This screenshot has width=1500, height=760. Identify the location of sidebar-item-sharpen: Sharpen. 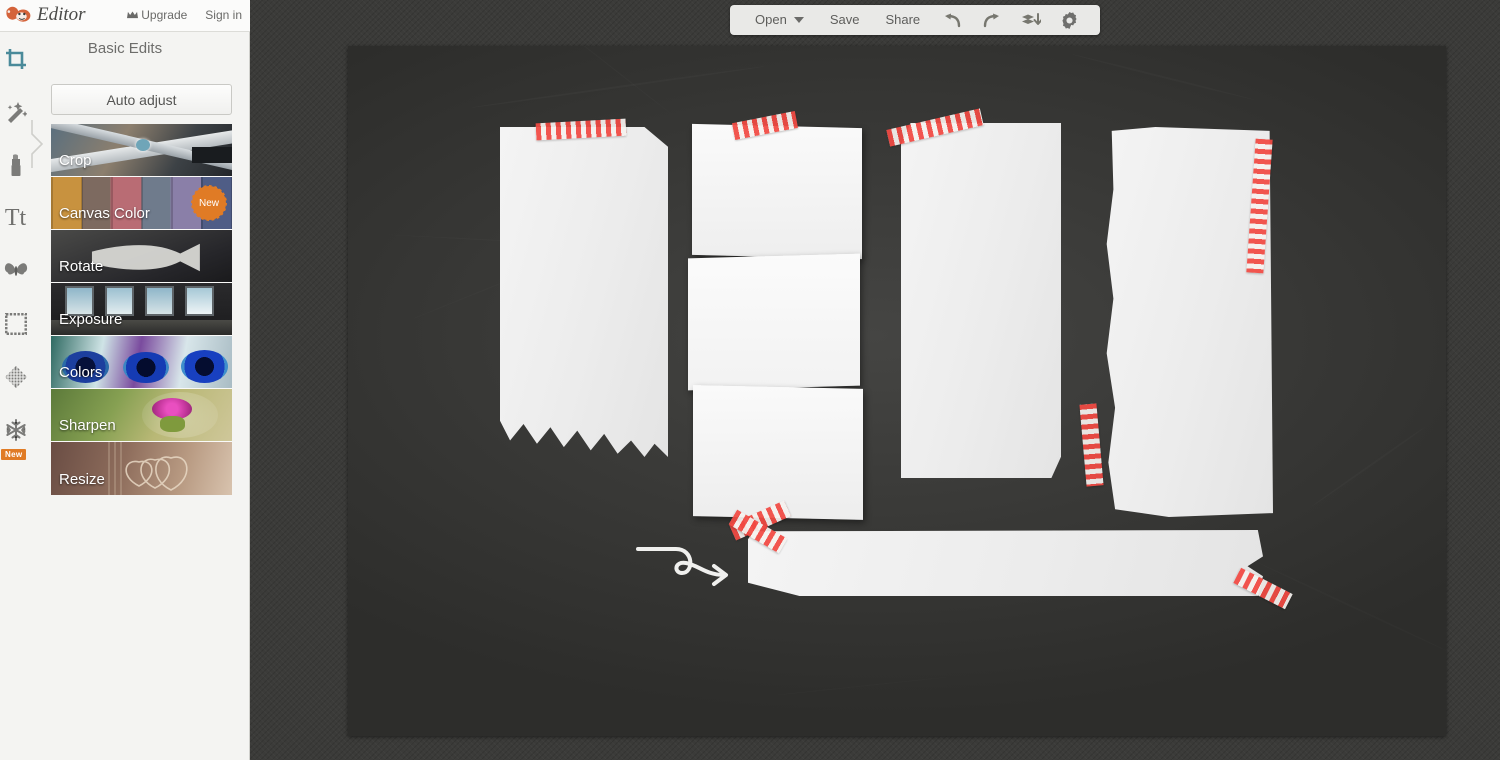
(141, 415).